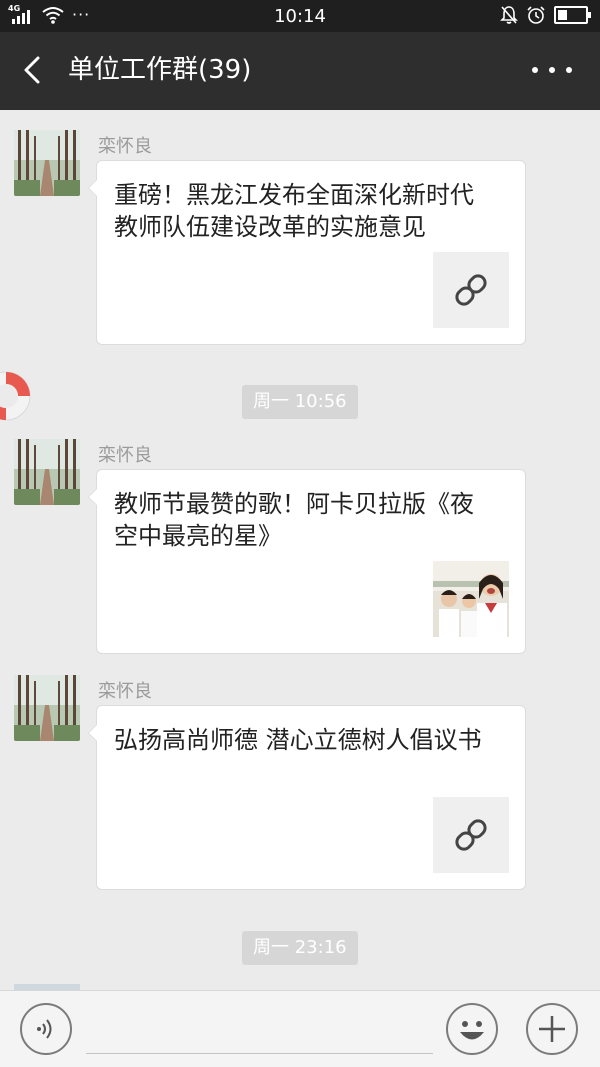  I want to click on photo-thumbnail, so click(471, 599).